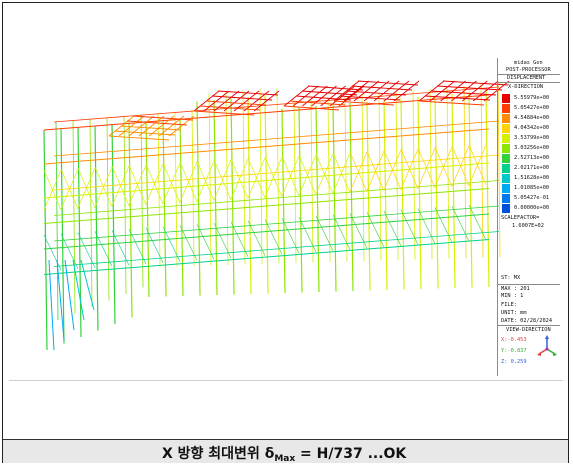  I want to click on legend-view-direction: VIEW-DIRECTION, so click(528, 330).